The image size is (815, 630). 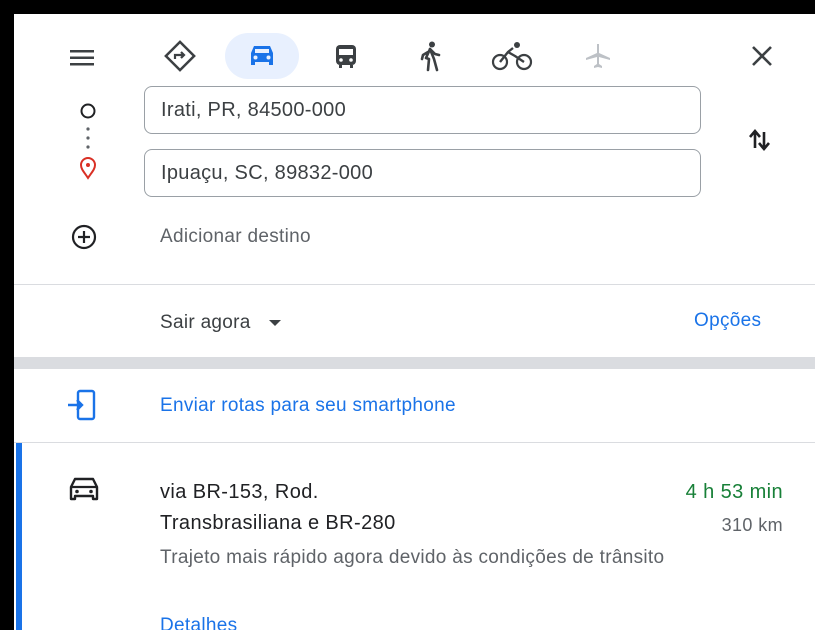 I want to click on mode-walking-button, so click(x=430, y=56).